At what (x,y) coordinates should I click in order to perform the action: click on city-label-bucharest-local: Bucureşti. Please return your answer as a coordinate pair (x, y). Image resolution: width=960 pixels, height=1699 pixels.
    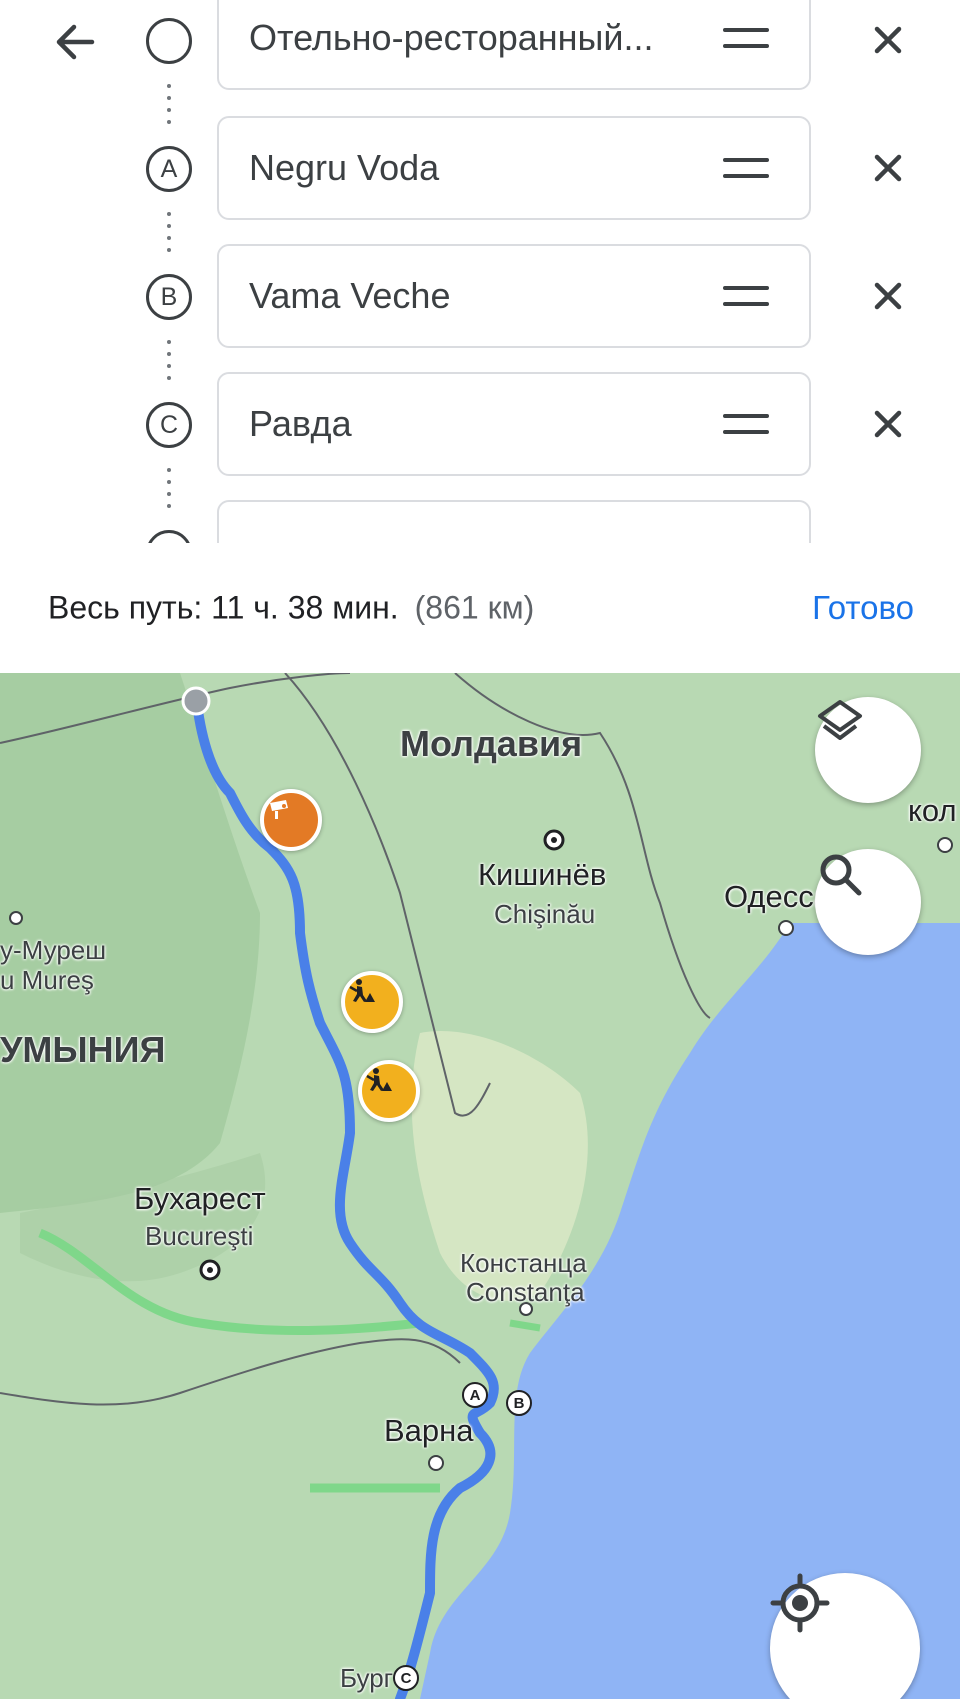
    Looking at the image, I should click on (199, 1236).